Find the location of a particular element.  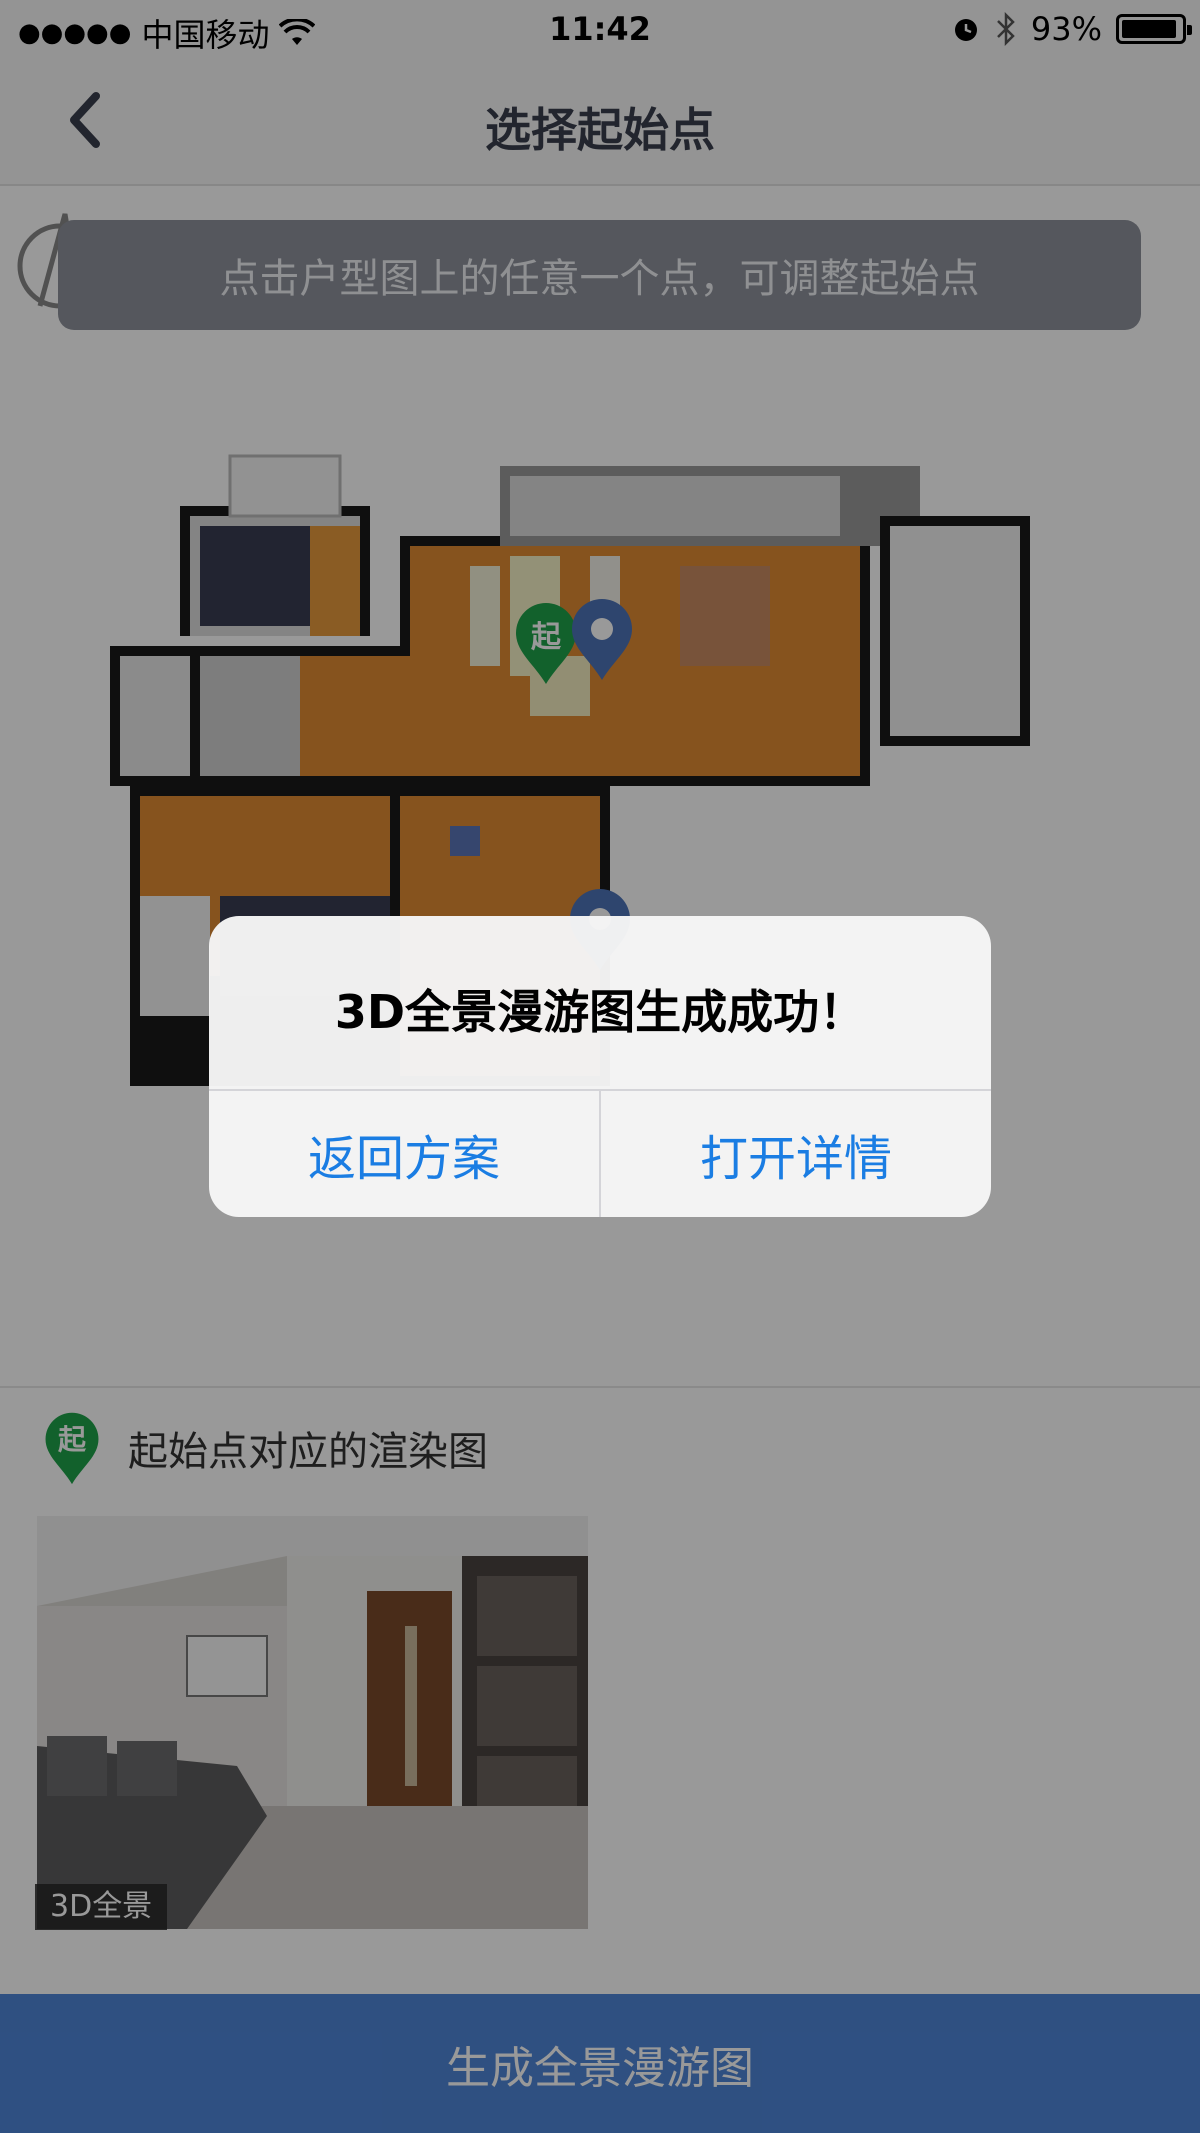

alert-title: 3D全景漫游图生成成功！ is located at coordinates (600, 1012).